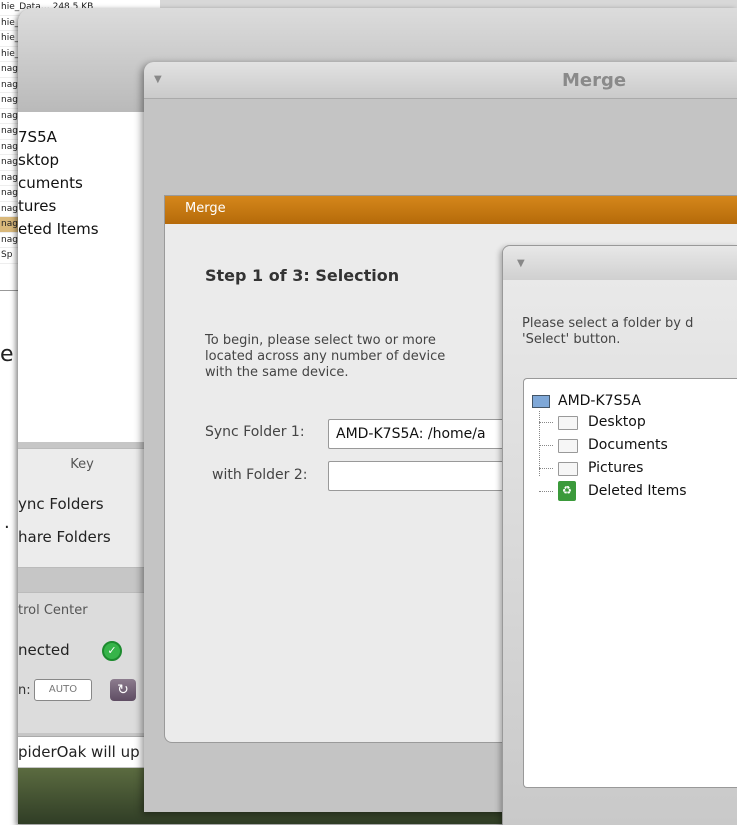 This screenshot has width=737, height=825. What do you see at coordinates (83, 751) in the screenshot?
I see `bottom-status-message: piderOak will up` at bounding box center [83, 751].